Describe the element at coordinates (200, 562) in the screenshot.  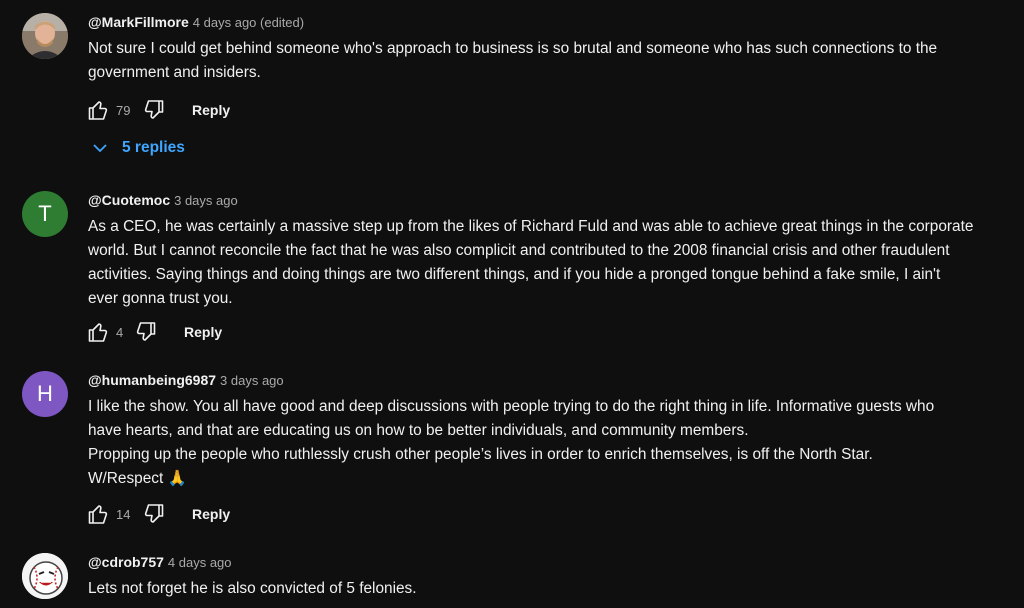
I see `timestamp: 4 days ago` at that location.